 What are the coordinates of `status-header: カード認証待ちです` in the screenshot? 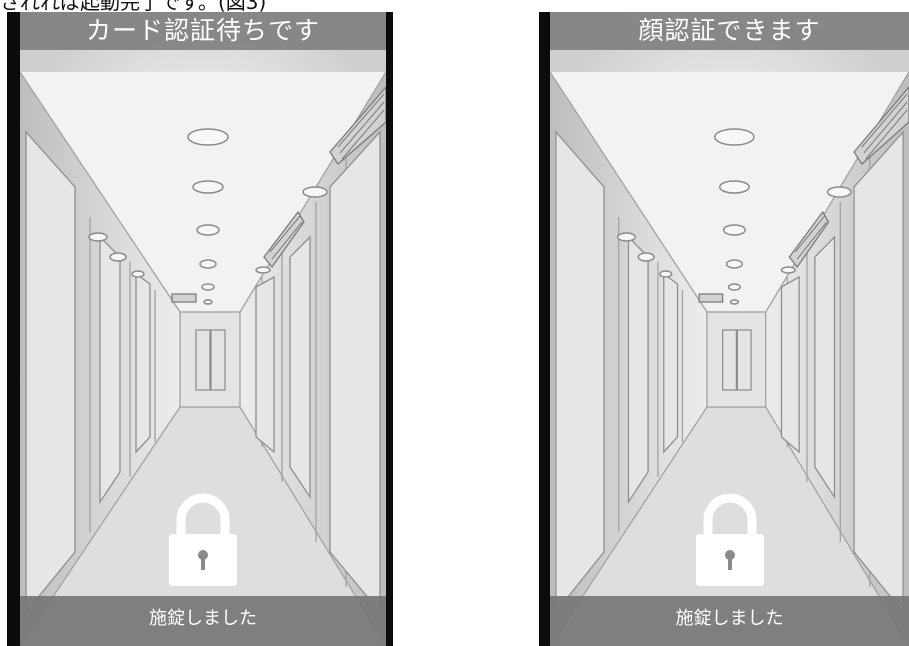 It's located at (203, 31).